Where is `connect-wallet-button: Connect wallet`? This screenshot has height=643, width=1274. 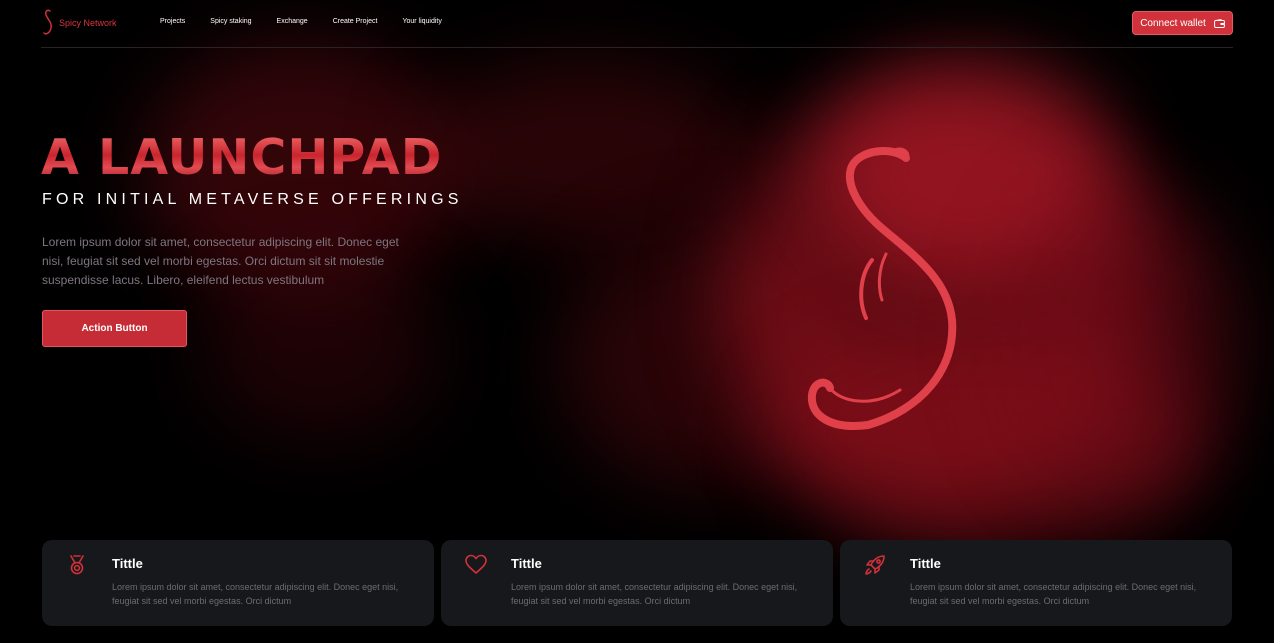
connect-wallet-button: Connect wallet is located at coordinates (1182, 23).